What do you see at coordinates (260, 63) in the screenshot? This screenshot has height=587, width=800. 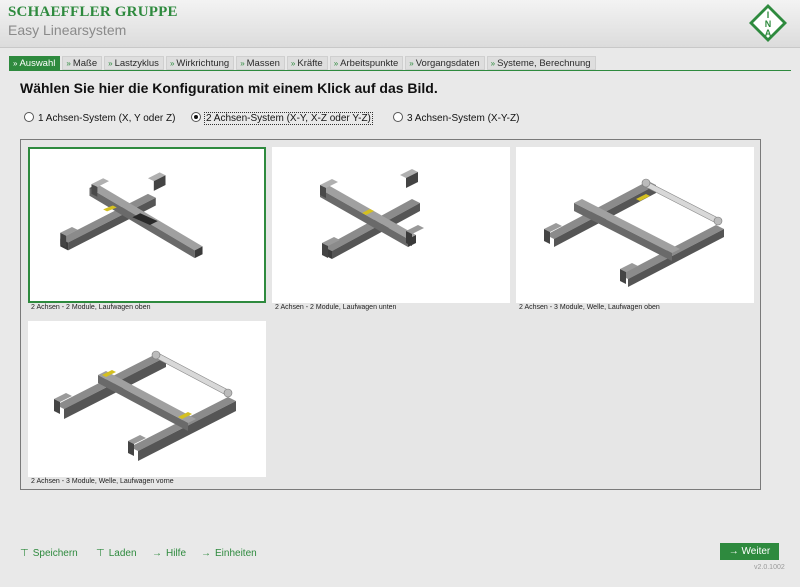 I see `tab-massen: » Massen` at bounding box center [260, 63].